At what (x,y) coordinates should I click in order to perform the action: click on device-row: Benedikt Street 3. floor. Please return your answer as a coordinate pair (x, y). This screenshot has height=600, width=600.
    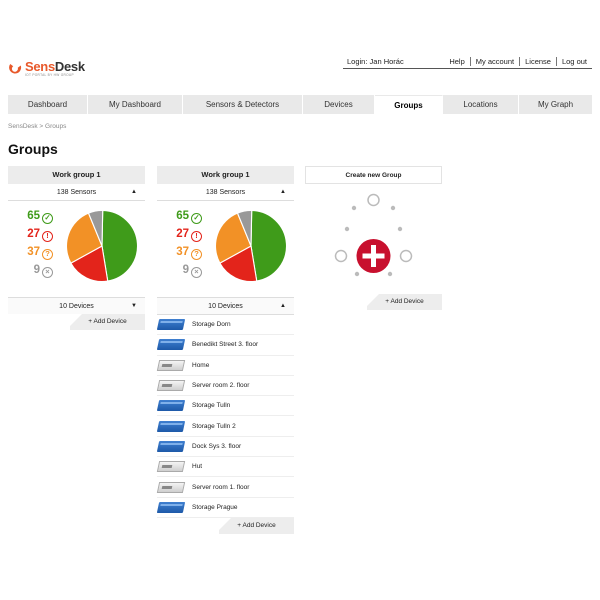
    Looking at the image, I should click on (225, 345).